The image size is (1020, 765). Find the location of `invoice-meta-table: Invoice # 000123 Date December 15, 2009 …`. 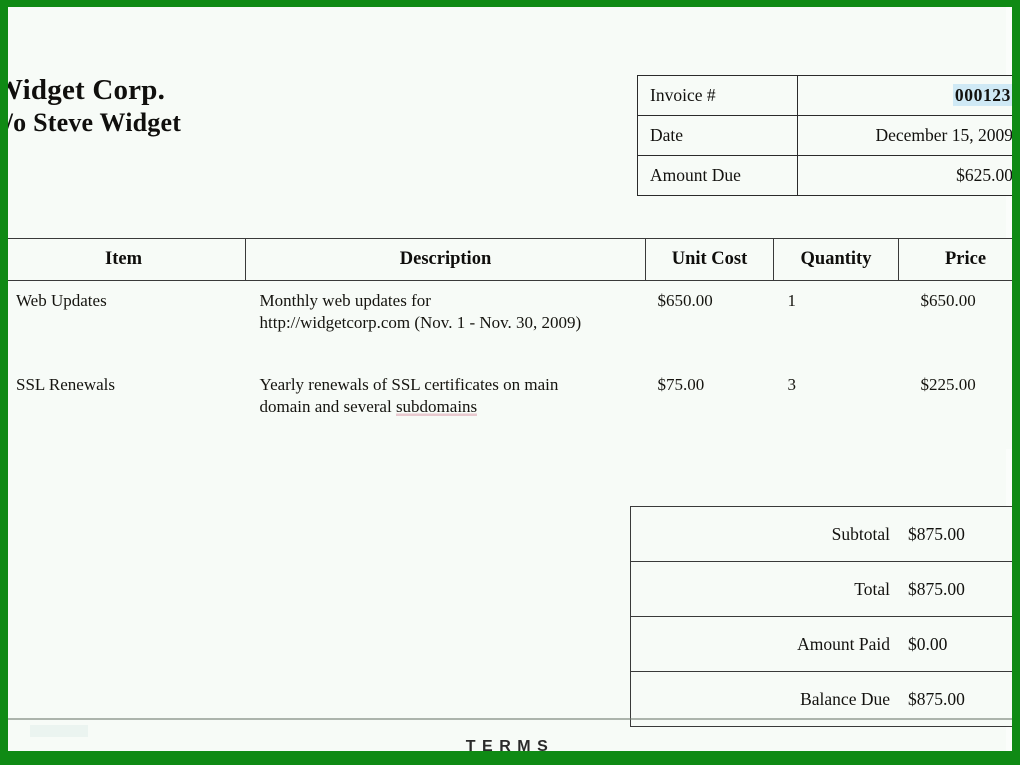

invoice-meta-table: Invoice # 000123 Date December 15, 2009 … is located at coordinates (824, 135).